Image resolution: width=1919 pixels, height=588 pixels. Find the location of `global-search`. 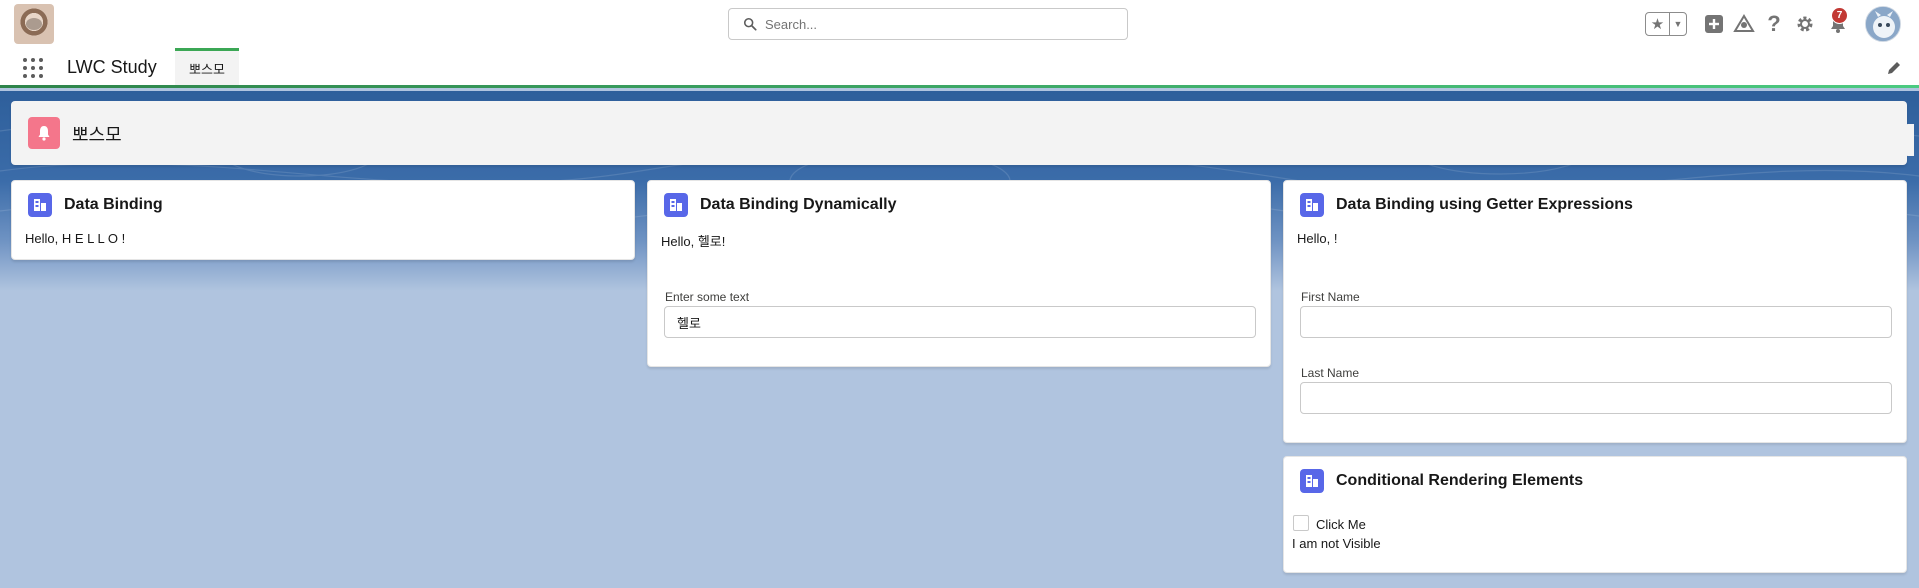

global-search is located at coordinates (928, 24).